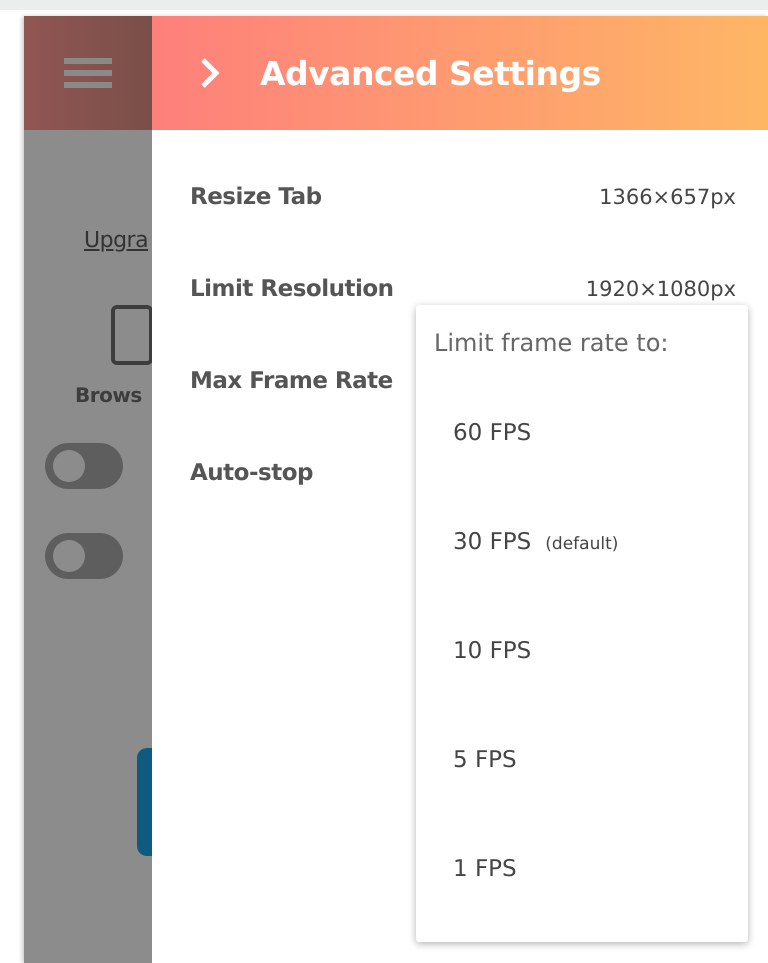 This screenshot has width=768, height=963. What do you see at coordinates (108, 395) in the screenshot?
I see `source-label: Brows` at bounding box center [108, 395].